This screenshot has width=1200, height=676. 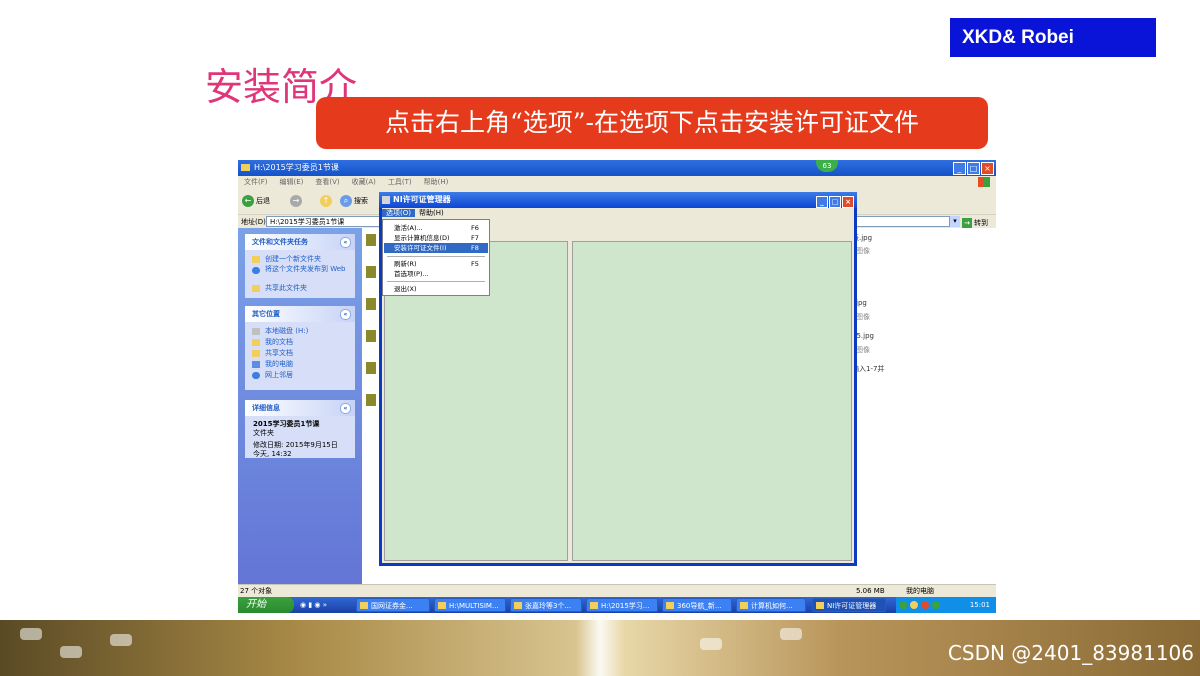 I want to click on menu-edit: 编辑(E), so click(x=292, y=182).